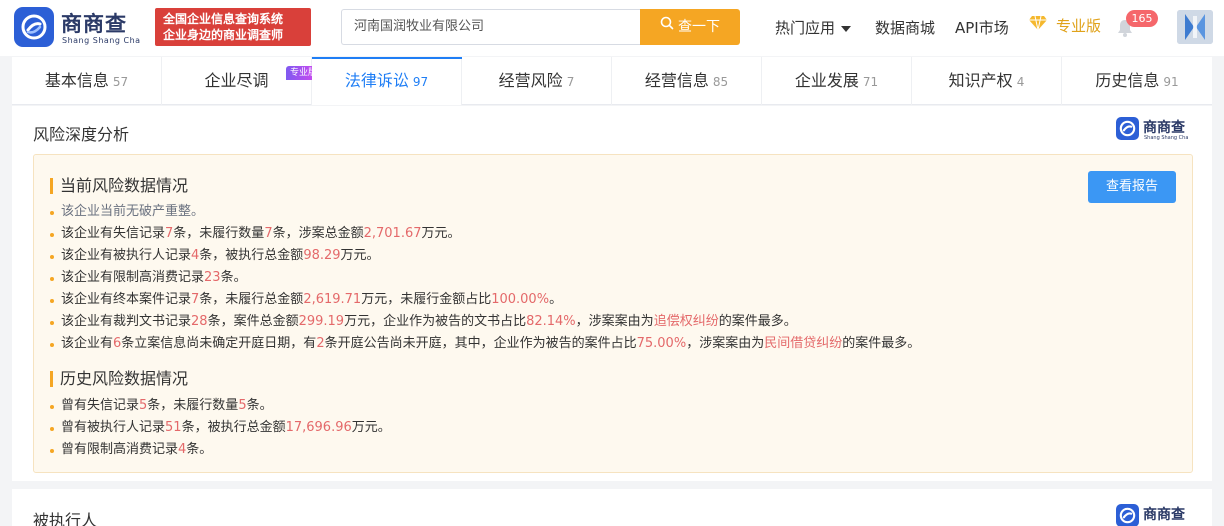  I want to click on risk-text: 该企业有, so click(87, 343).